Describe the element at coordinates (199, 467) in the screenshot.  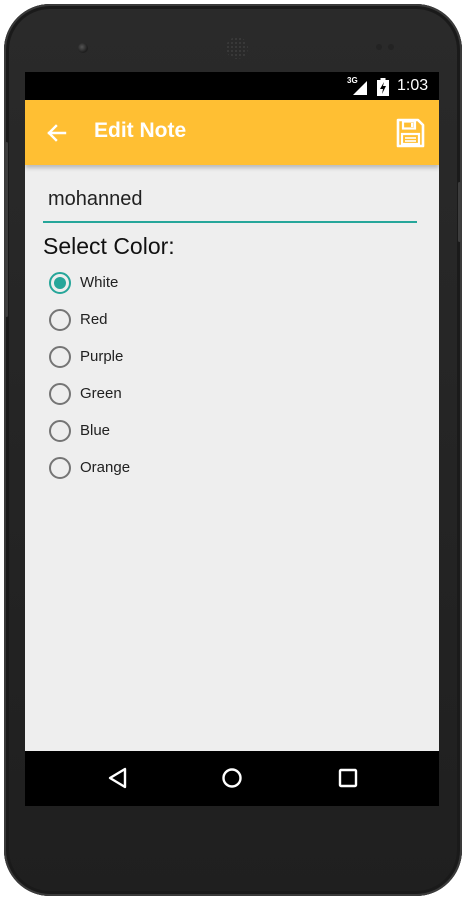
I see `radio-option-orange: Orange` at that location.